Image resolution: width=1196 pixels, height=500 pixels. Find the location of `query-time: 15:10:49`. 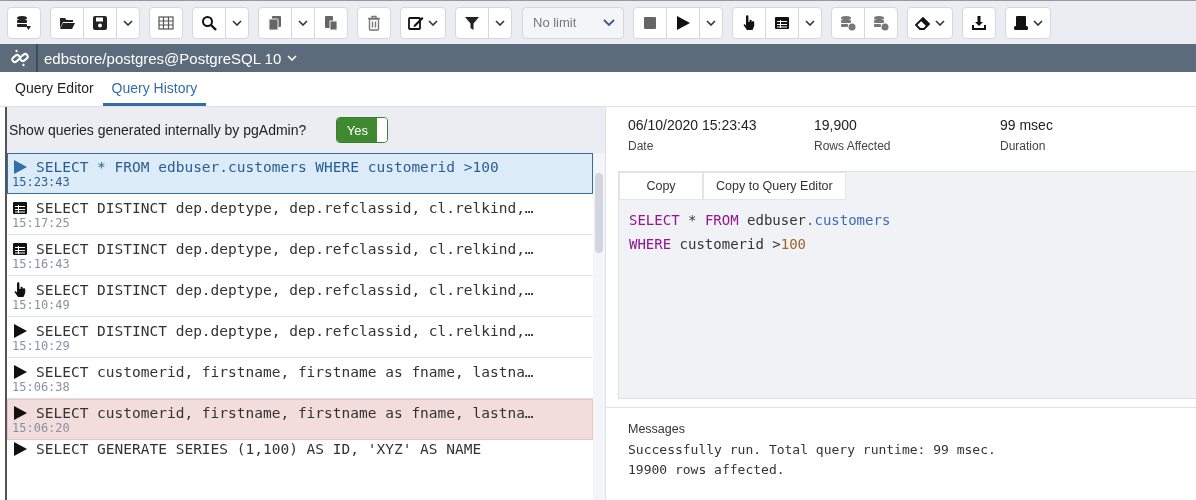

query-time: 15:10:49 is located at coordinates (41, 304).